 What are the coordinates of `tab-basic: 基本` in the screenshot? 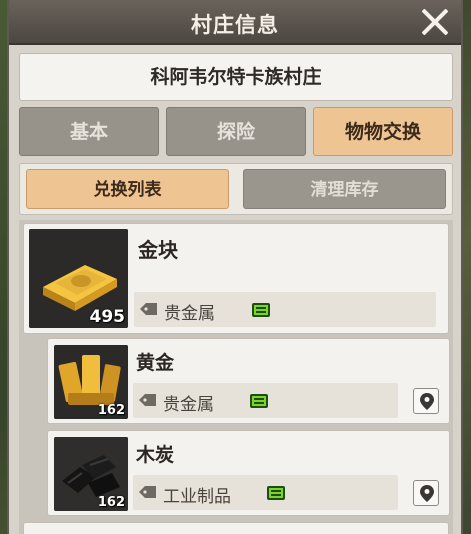 It's located at (89, 131).